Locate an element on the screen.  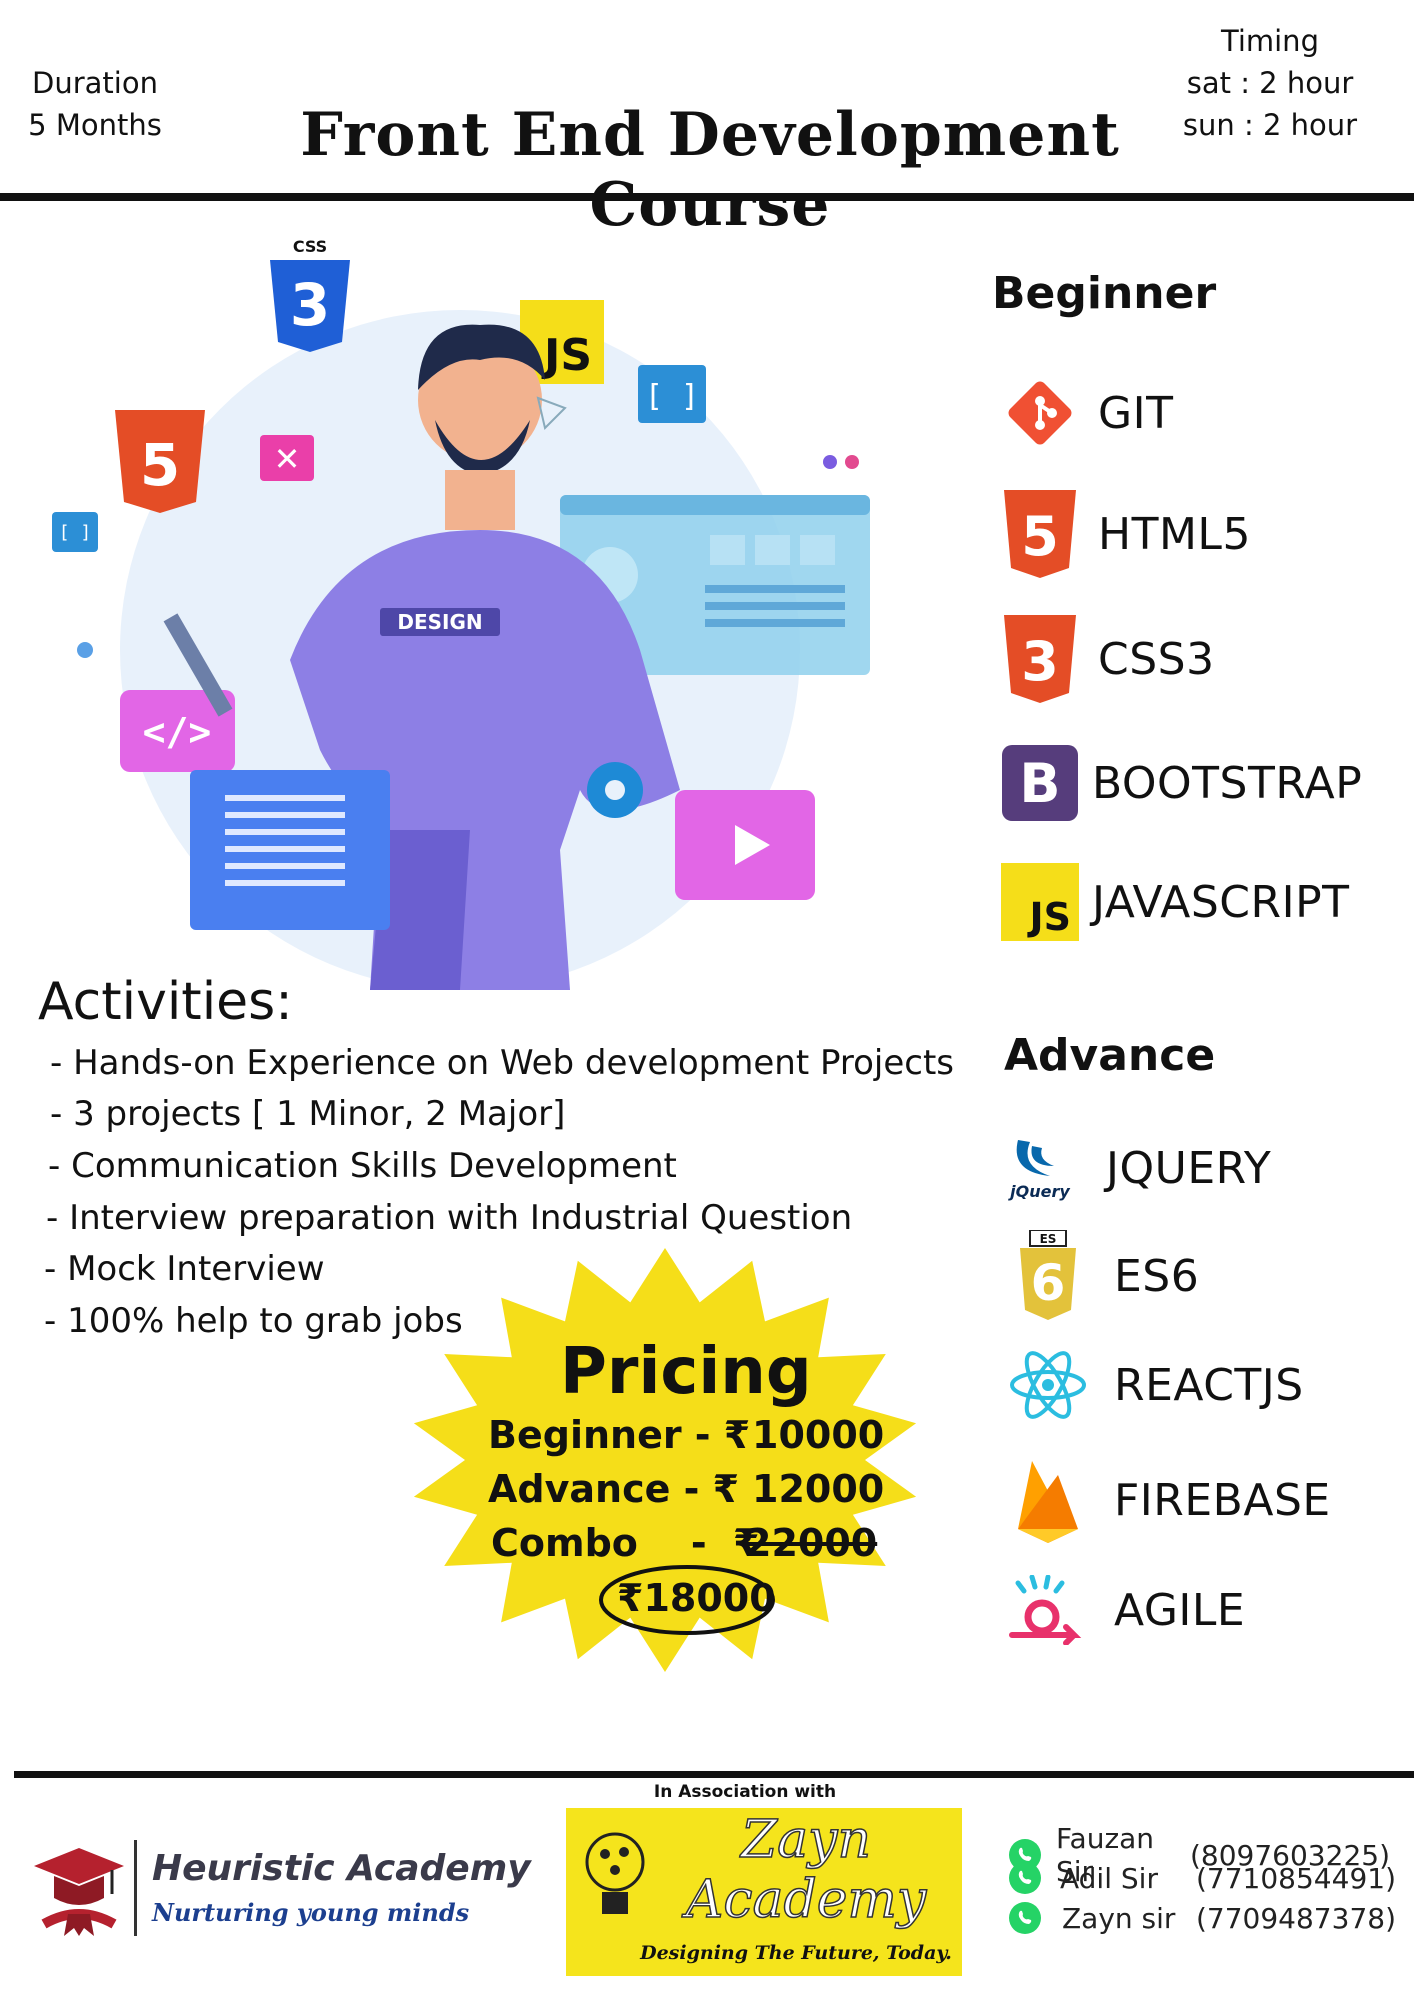
tech-label: JAVASCRIPT is located at coordinates (1221, 902).